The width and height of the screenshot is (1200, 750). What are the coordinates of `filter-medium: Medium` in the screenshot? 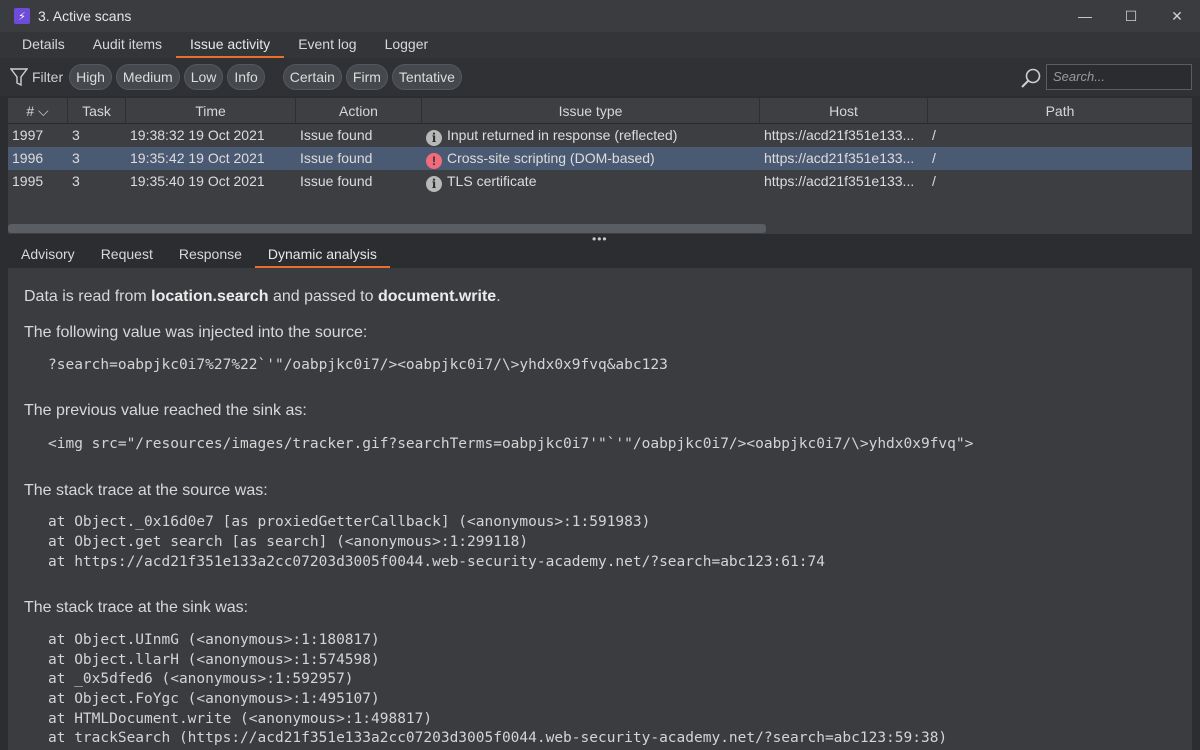 It's located at (147, 77).